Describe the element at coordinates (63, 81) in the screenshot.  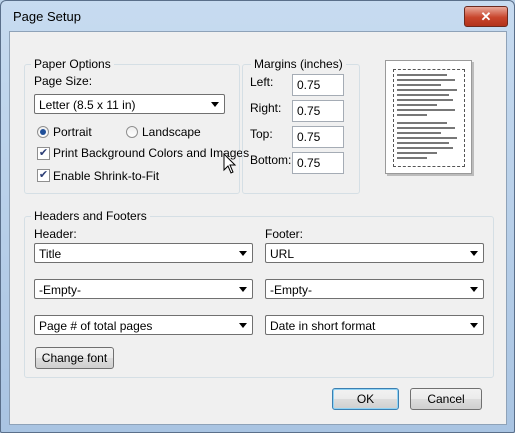
I see `page-size-label: Page Size:` at that location.